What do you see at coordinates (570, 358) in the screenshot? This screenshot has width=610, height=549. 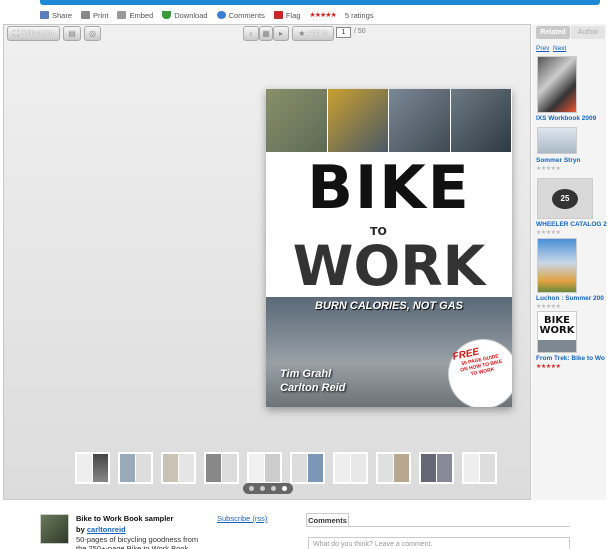 I see `related-title-trek: From Trek: Bike to Wo` at bounding box center [570, 358].